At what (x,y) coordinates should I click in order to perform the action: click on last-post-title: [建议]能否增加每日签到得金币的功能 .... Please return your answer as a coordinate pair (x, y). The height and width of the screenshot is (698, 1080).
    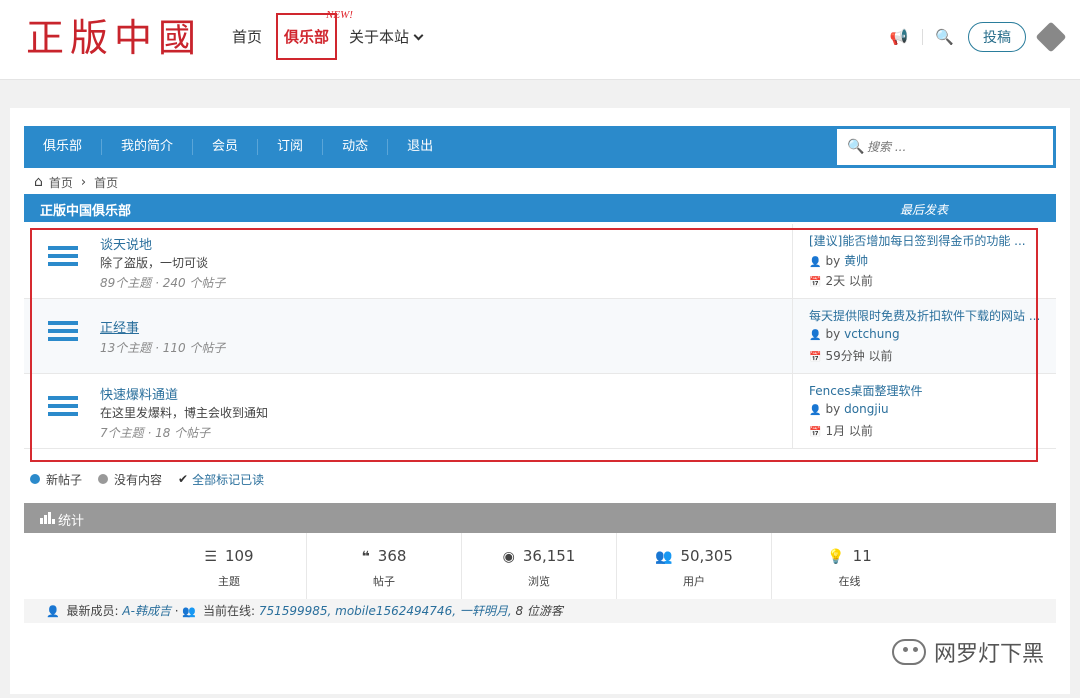
    Looking at the image, I should click on (929, 240).